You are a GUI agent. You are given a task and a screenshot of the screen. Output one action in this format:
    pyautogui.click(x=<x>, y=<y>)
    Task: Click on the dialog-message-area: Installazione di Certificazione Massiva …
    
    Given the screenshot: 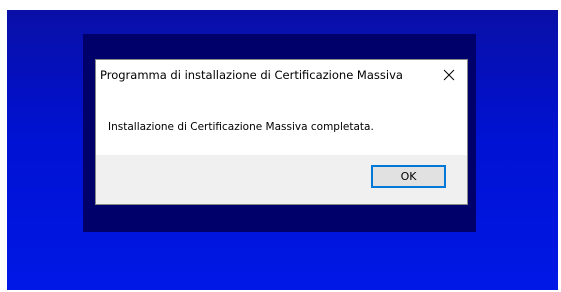 What is the action you would take?
    pyautogui.click(x=281, y=123)
    